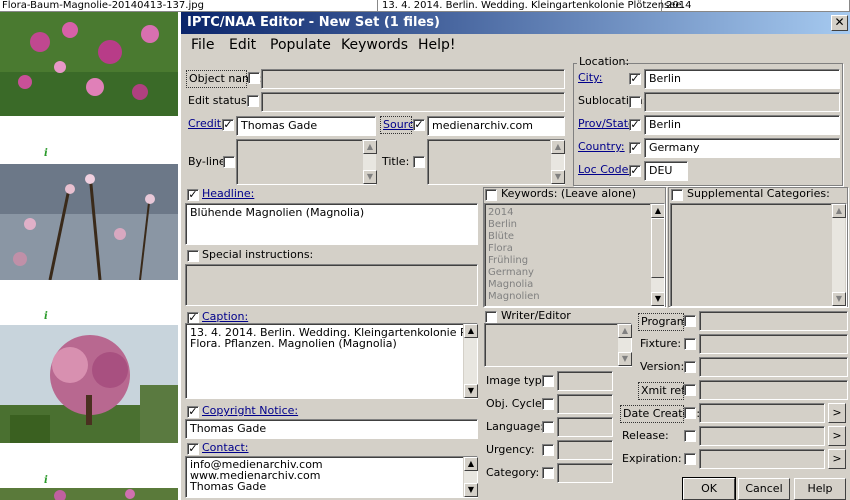 The height and width of the screenshot is (500, 850). I want to click on obj-cycle-field, so click(585, 404).